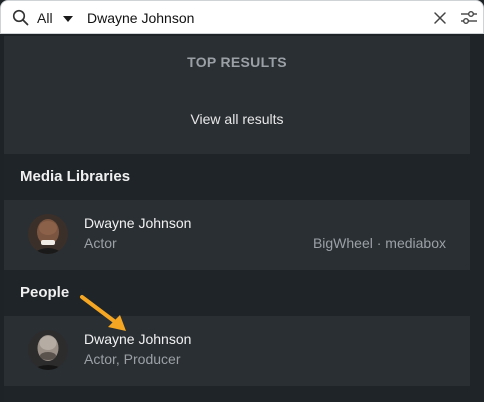 The height and width of the screenshot is (402, 484). Describe the element at coordinates (469, 18) in the screenshot. I see `filter-sliders-icon` at that location.